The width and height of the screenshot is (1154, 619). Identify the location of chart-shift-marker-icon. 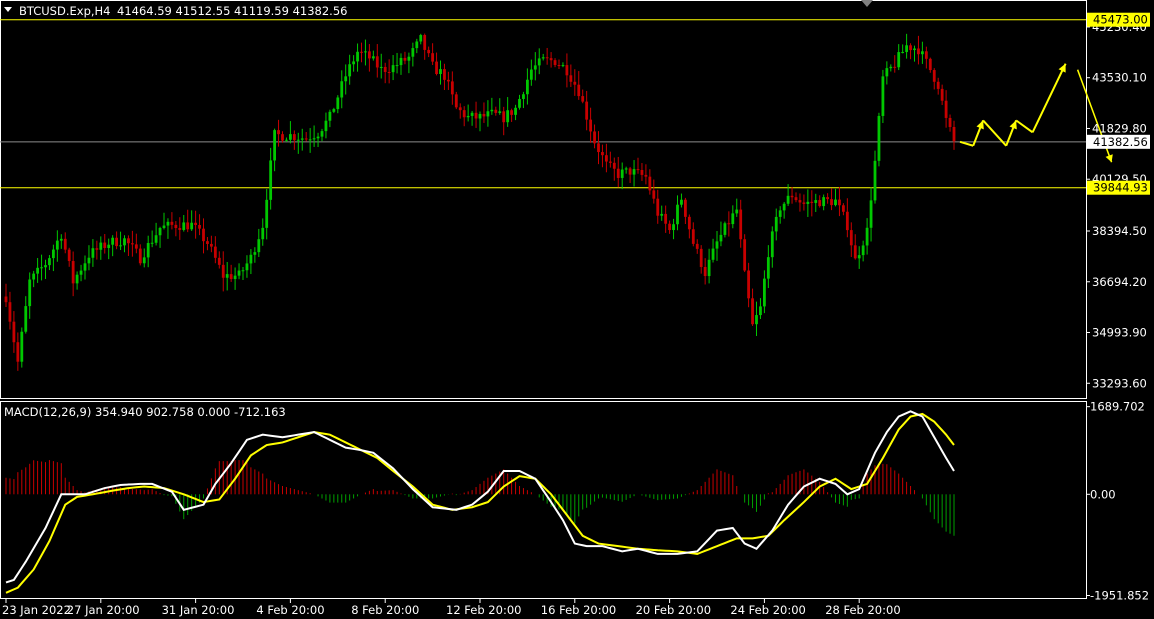
(867, 3).